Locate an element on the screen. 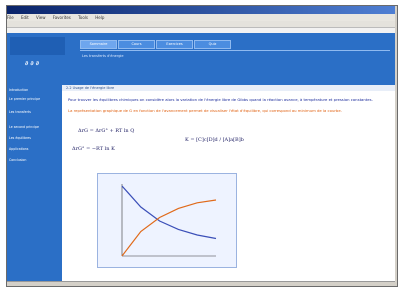 The height and width of the screenshot is (291, 400). header-subtitle: Les transferts d'énergie is located at coordinates (103, 56).